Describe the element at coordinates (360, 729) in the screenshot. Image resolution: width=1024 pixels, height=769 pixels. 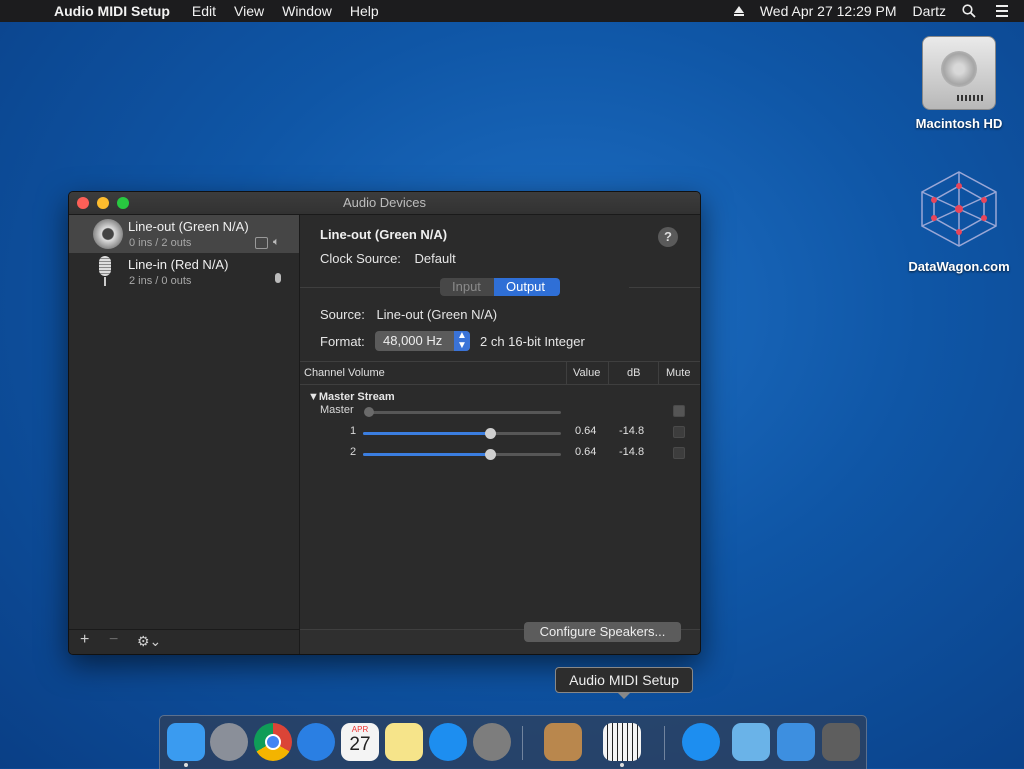
I see `calendar-month: APR` at that location.